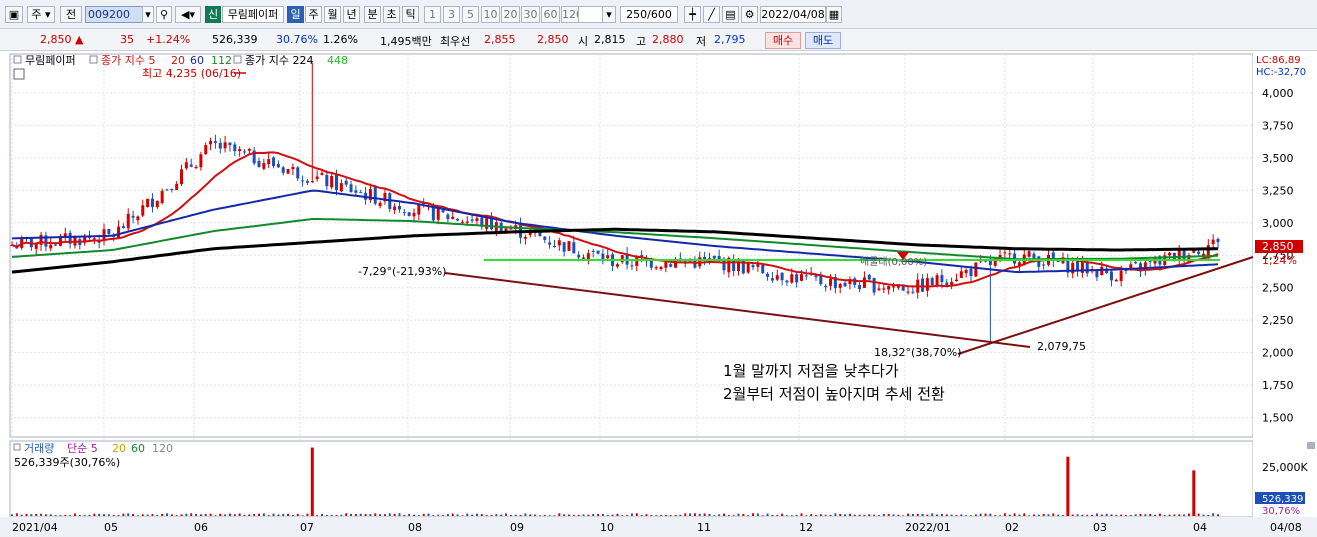 The width and height of the screenshot is (1317, 537). Describe the element at coordinates (111, 527) in the screenshot. I see `date-axis-tick: 05` at that location.